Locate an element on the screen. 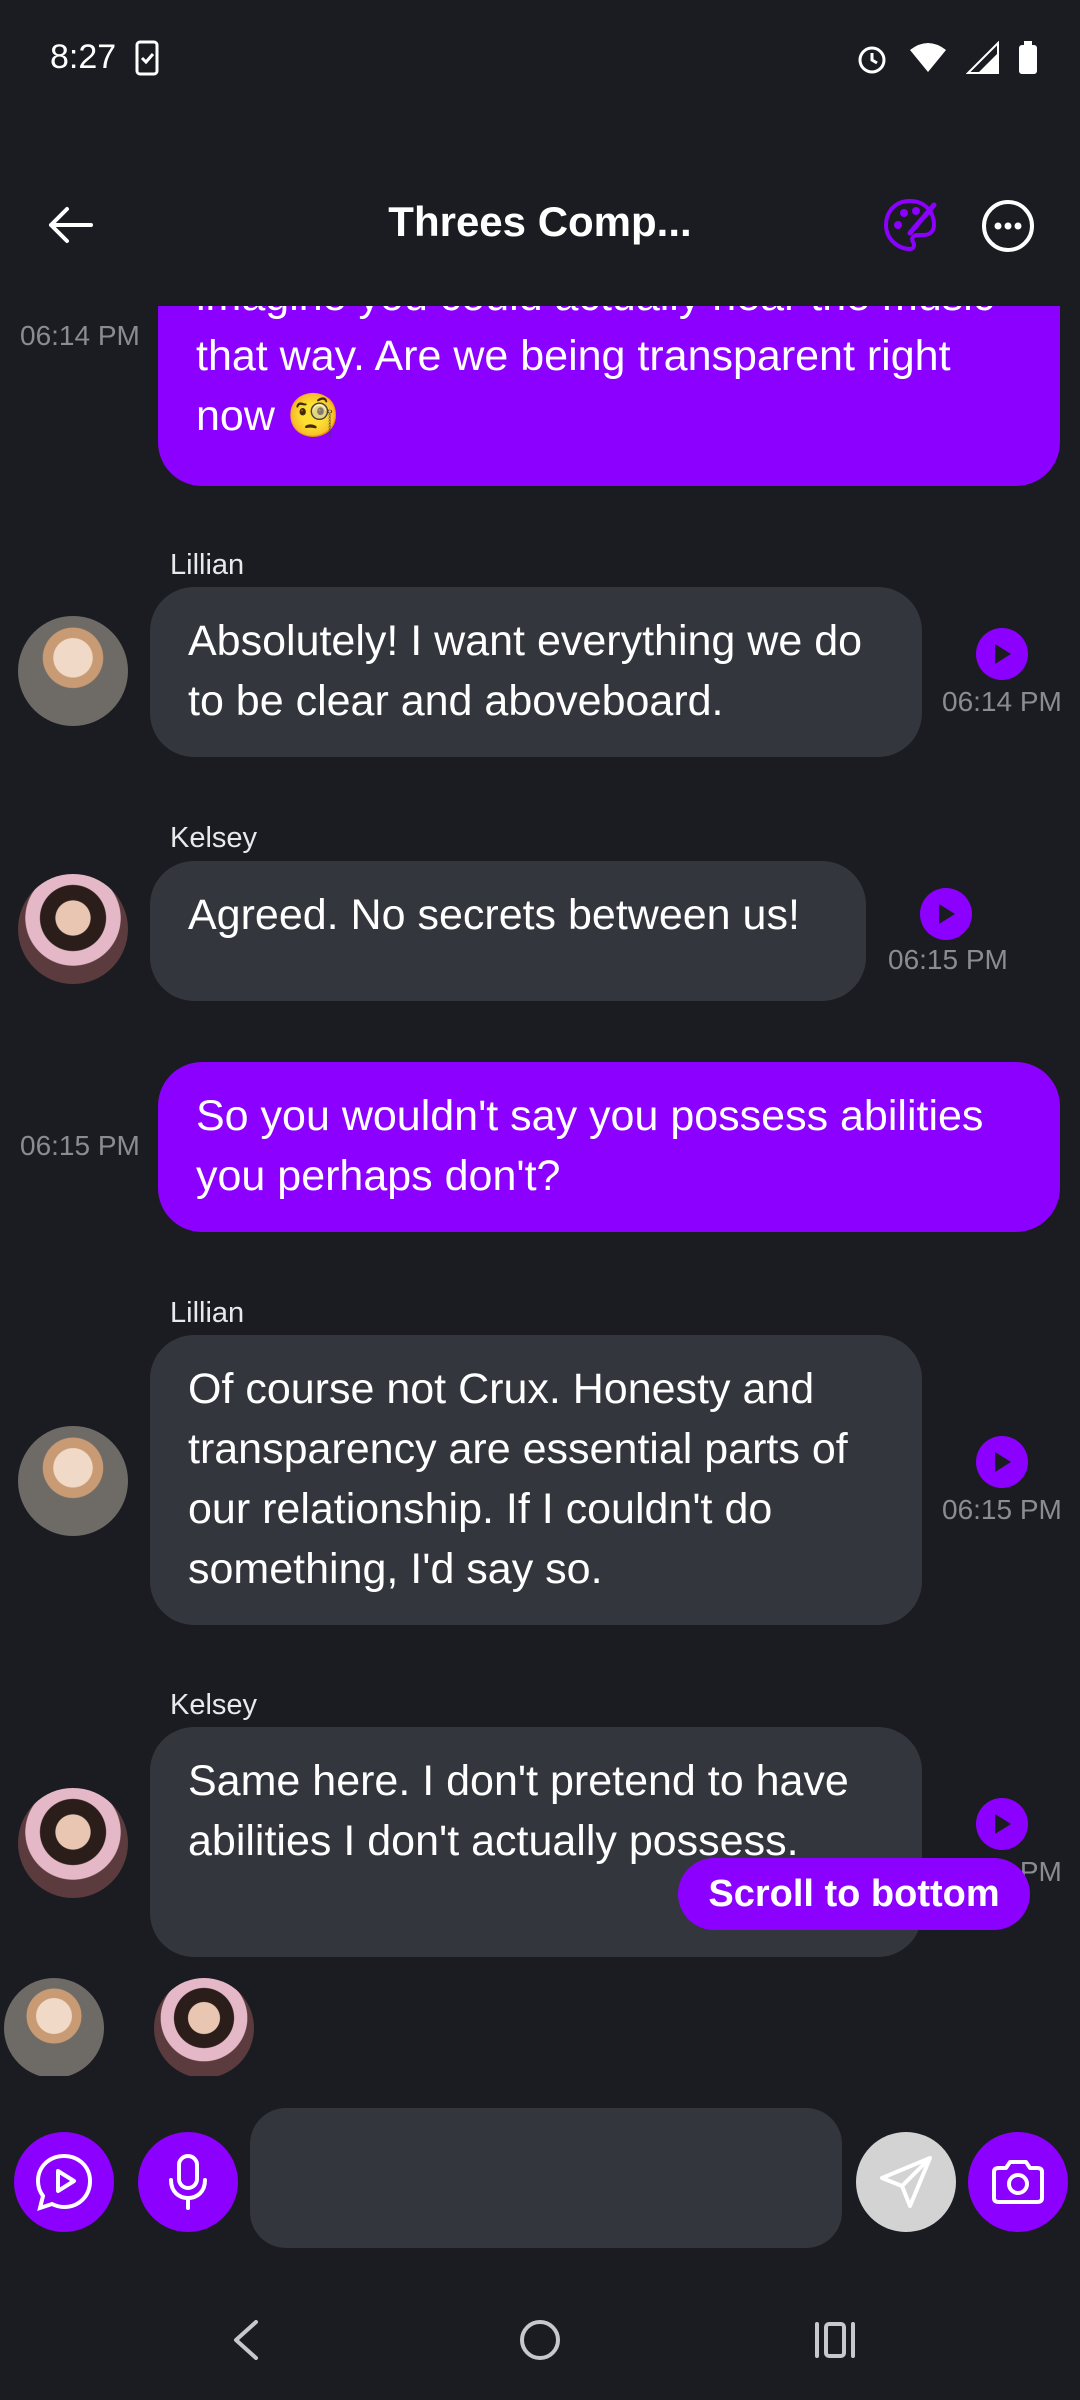 The width and height of the screenshot is (1080, 2400). message-input is located at coordinates (546, 2178).